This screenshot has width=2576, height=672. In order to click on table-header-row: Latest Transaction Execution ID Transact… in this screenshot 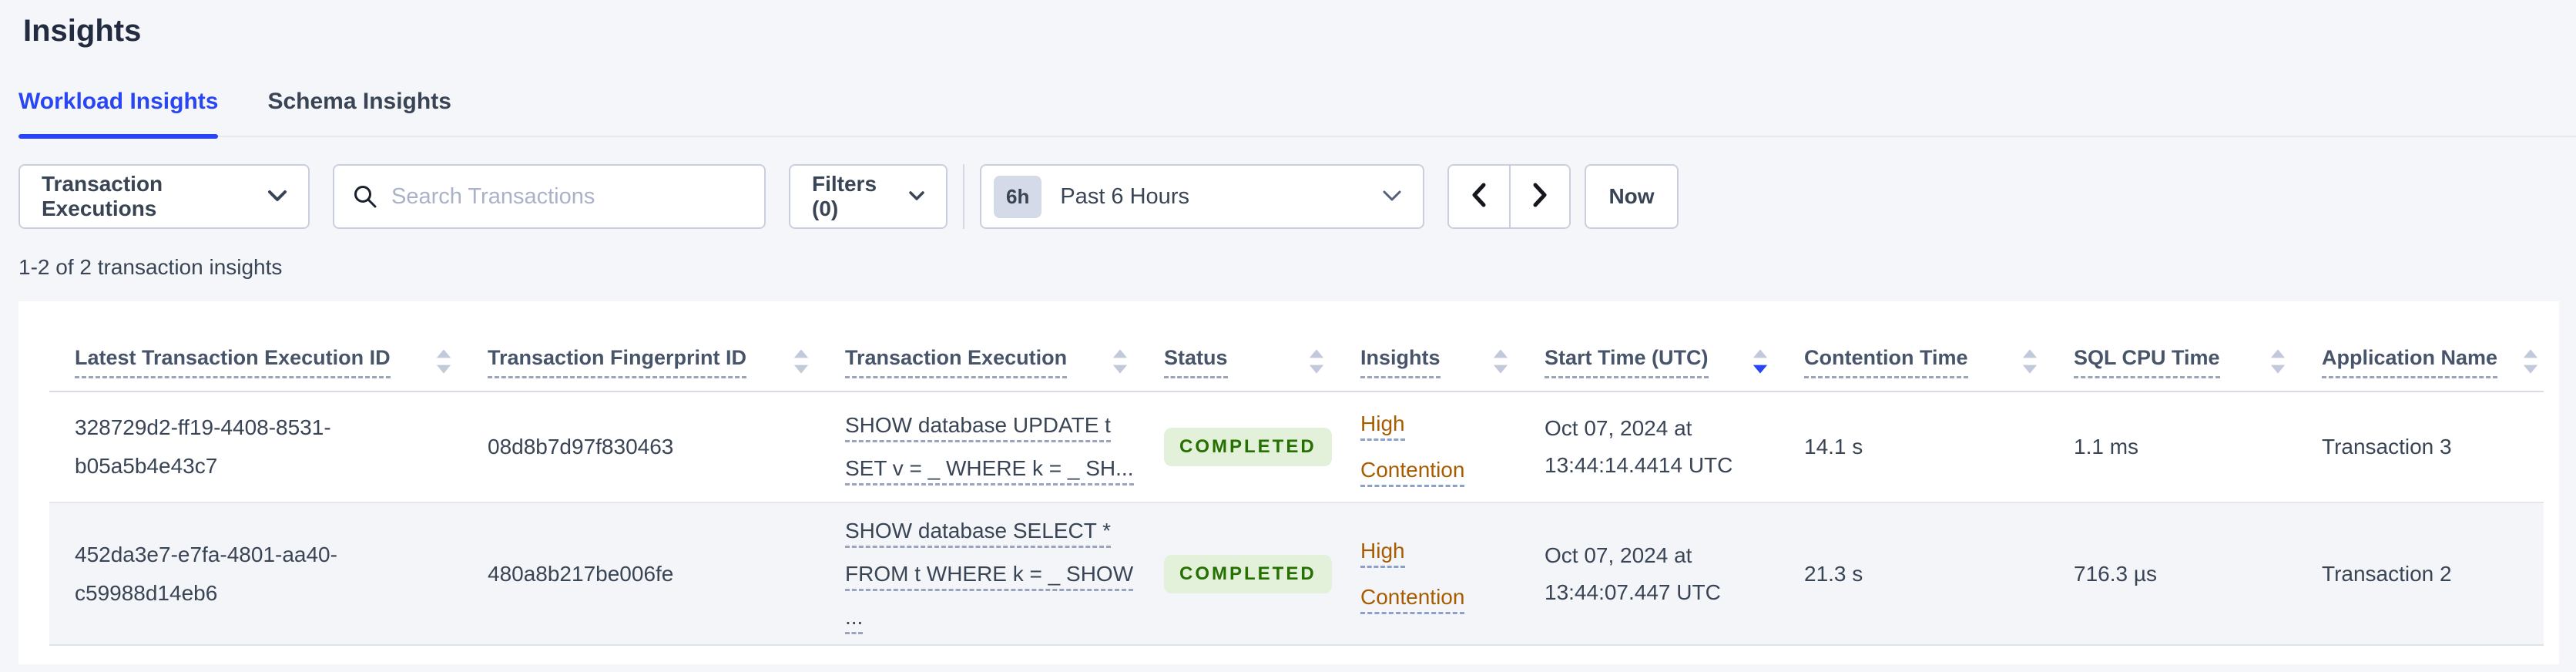, I will do `click(1296, 346)`.